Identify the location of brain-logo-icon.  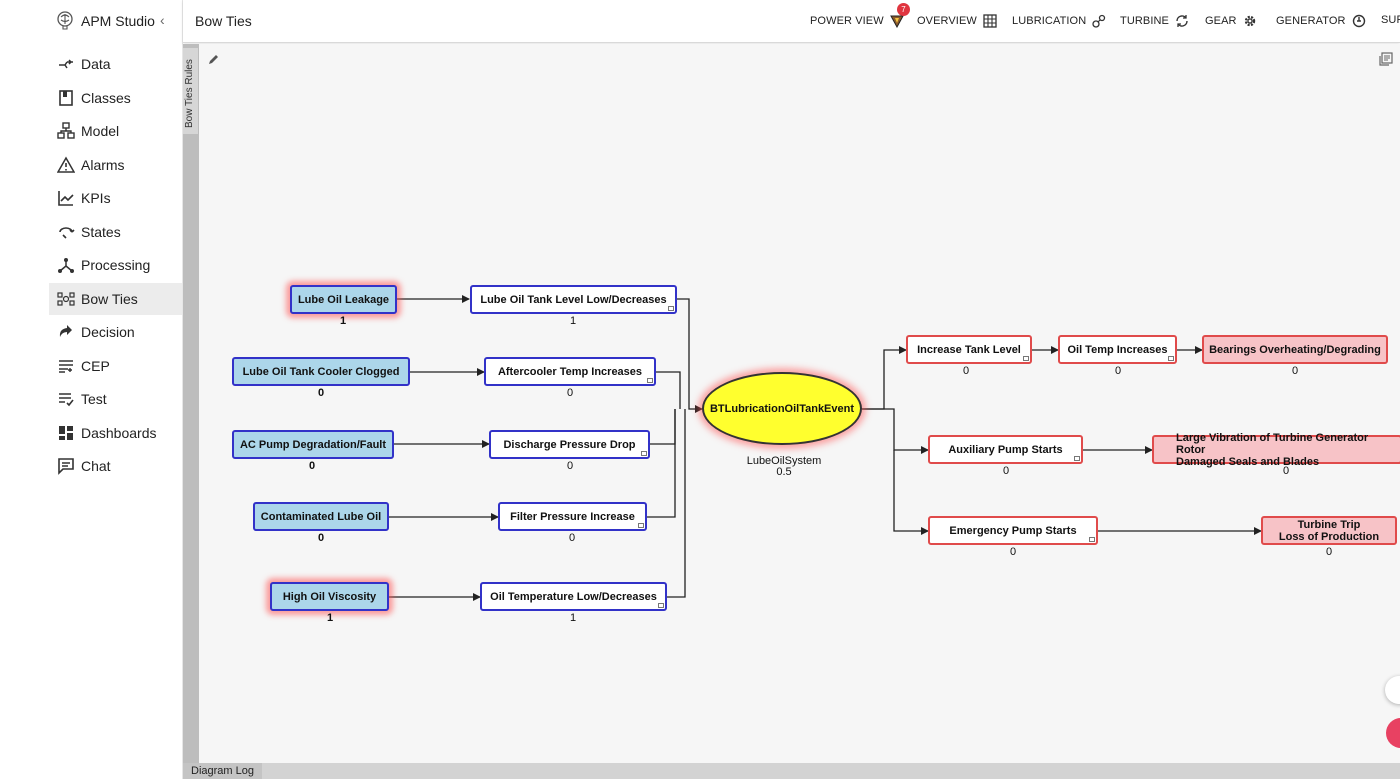
(65, 20).